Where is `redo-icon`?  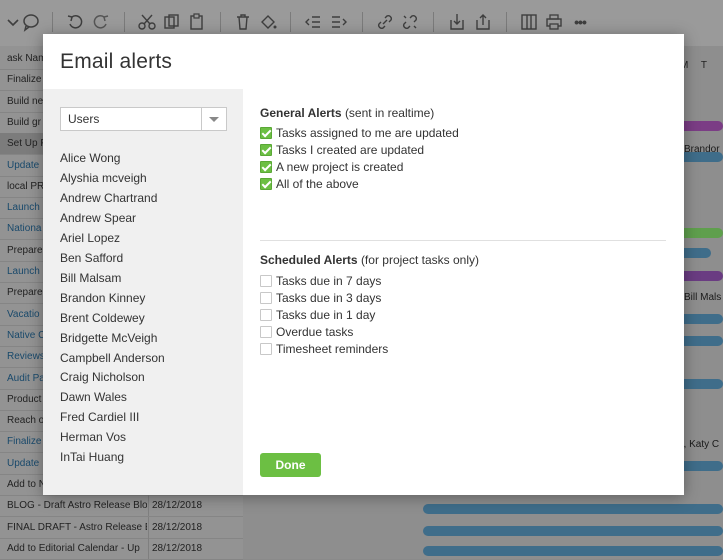 redo-icon is located at coordinates (101, 22).